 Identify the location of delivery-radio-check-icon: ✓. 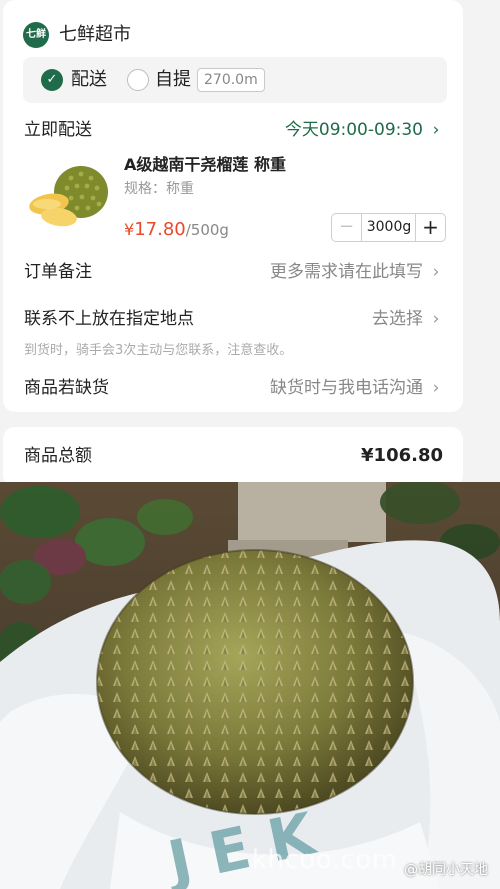
(52, 80).